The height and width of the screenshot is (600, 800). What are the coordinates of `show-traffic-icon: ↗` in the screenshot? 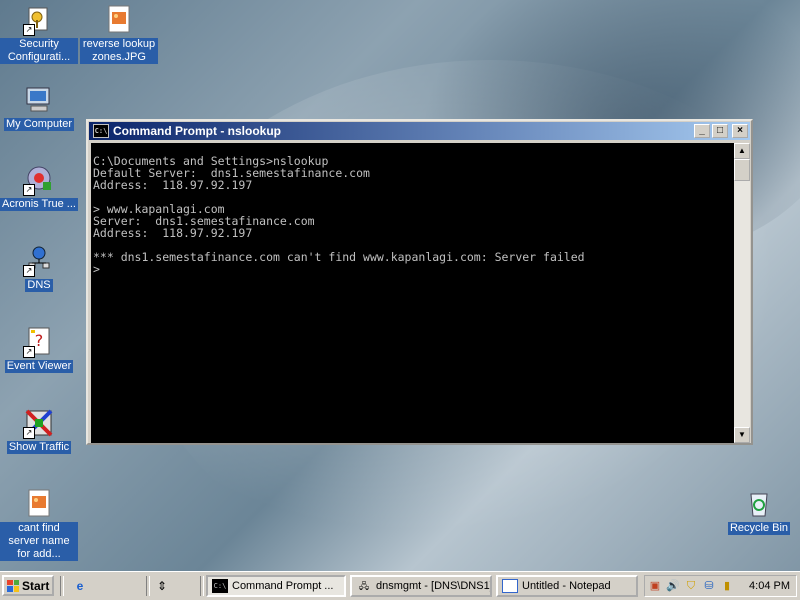 It's located at (39, 423).